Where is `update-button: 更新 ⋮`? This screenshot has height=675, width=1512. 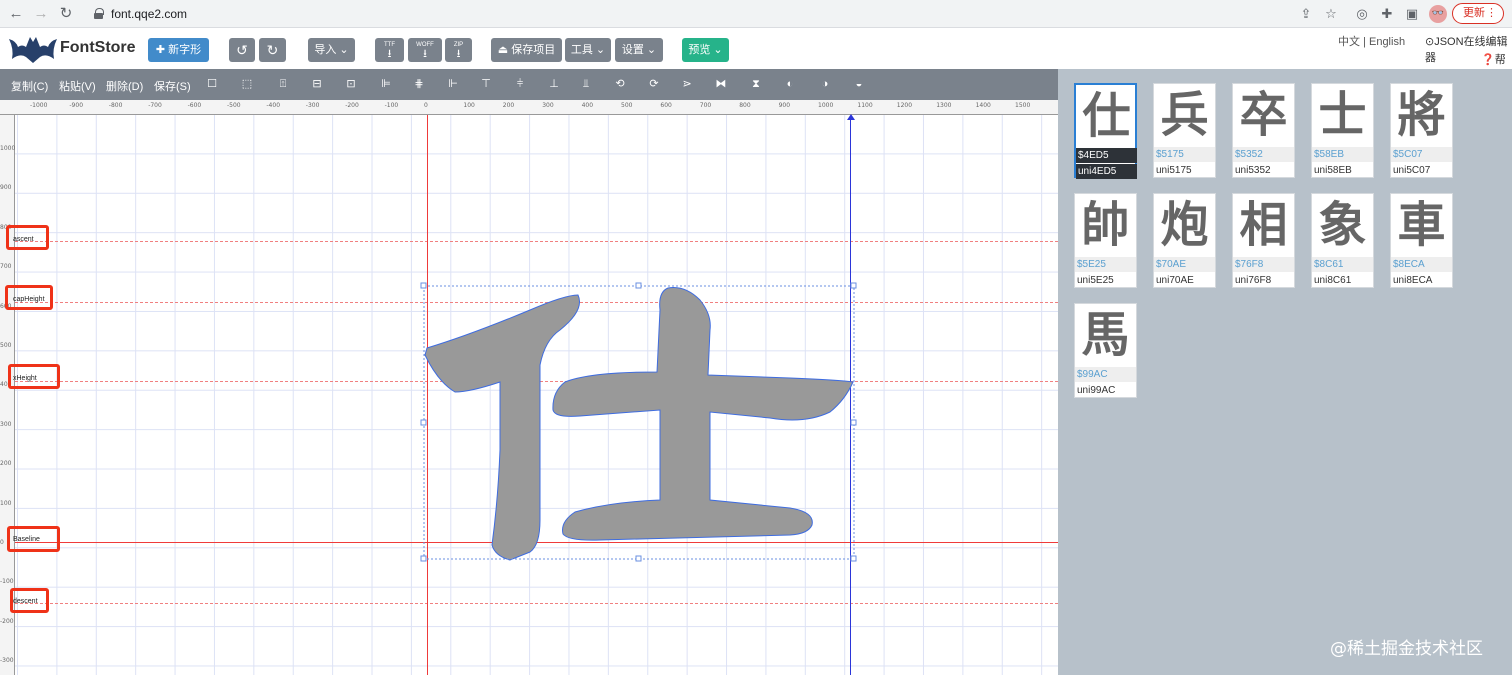 update-button: 更新 ⋮ is located at coordinates (1478, 13).